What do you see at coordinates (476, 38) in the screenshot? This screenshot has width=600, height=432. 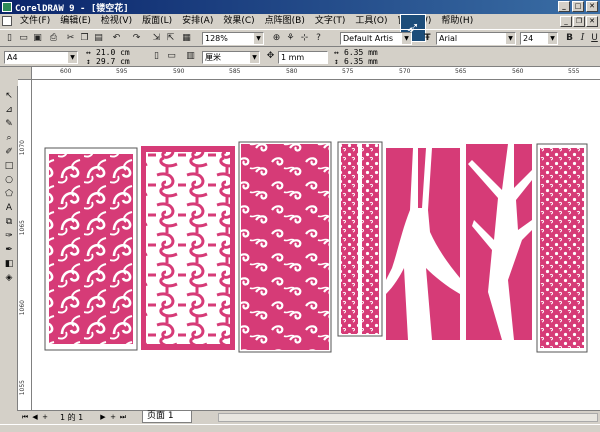 I see `font-combo: Arial ▼` at bounding box center [476, 38].